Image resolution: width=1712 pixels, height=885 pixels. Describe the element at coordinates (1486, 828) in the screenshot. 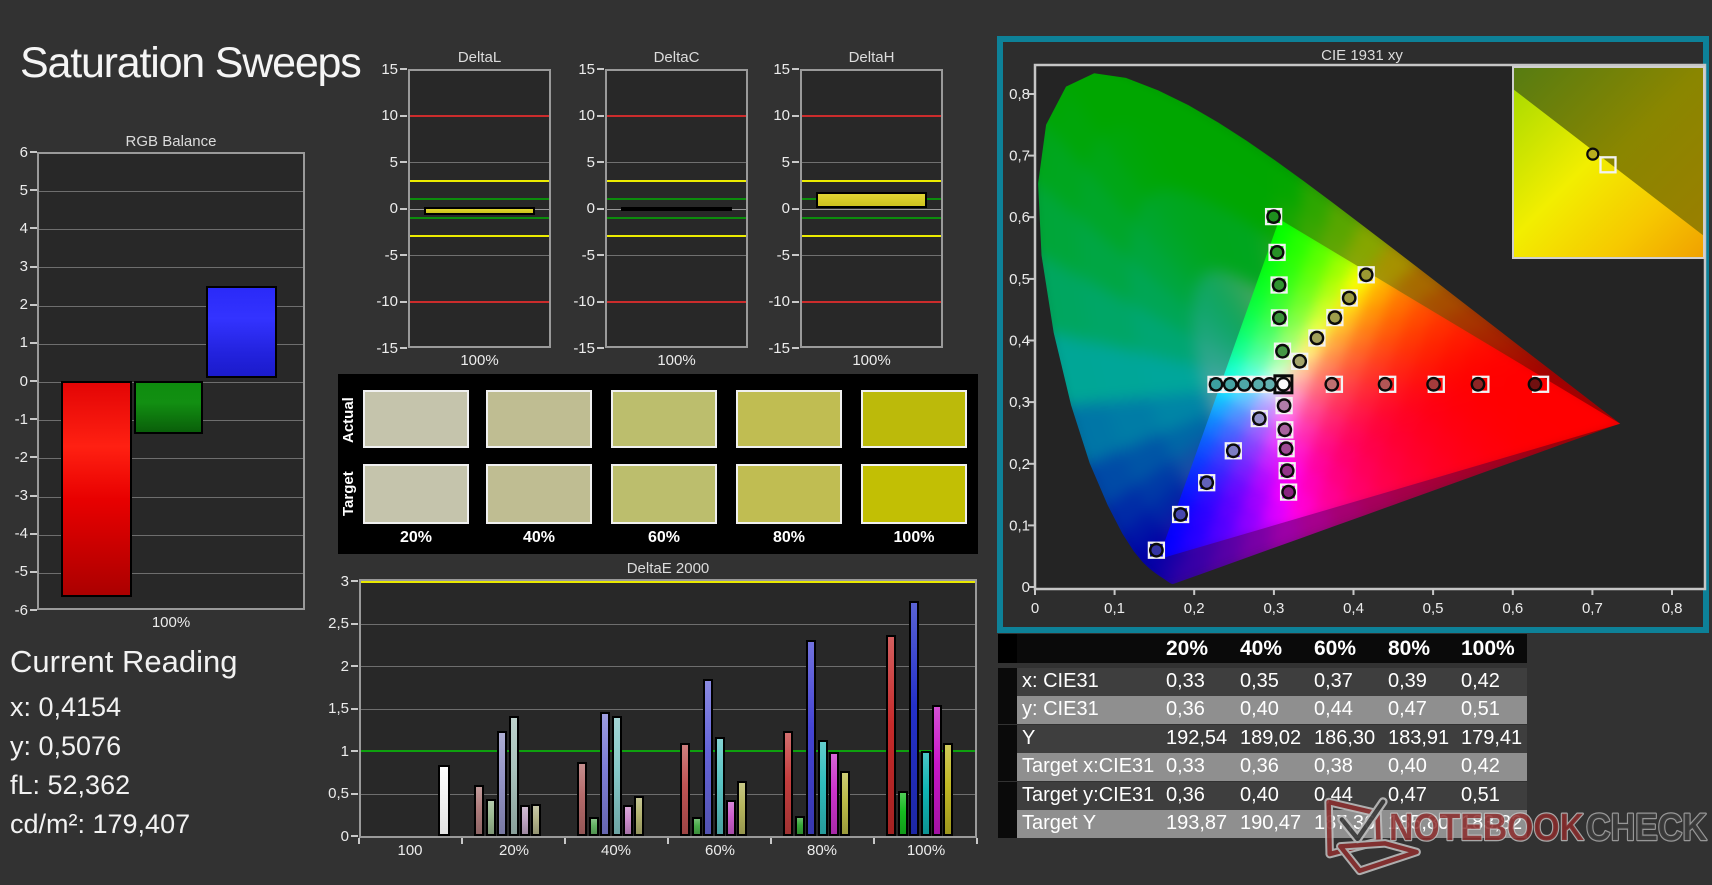

I see `svg-text: NOTEBOOK` at that location.